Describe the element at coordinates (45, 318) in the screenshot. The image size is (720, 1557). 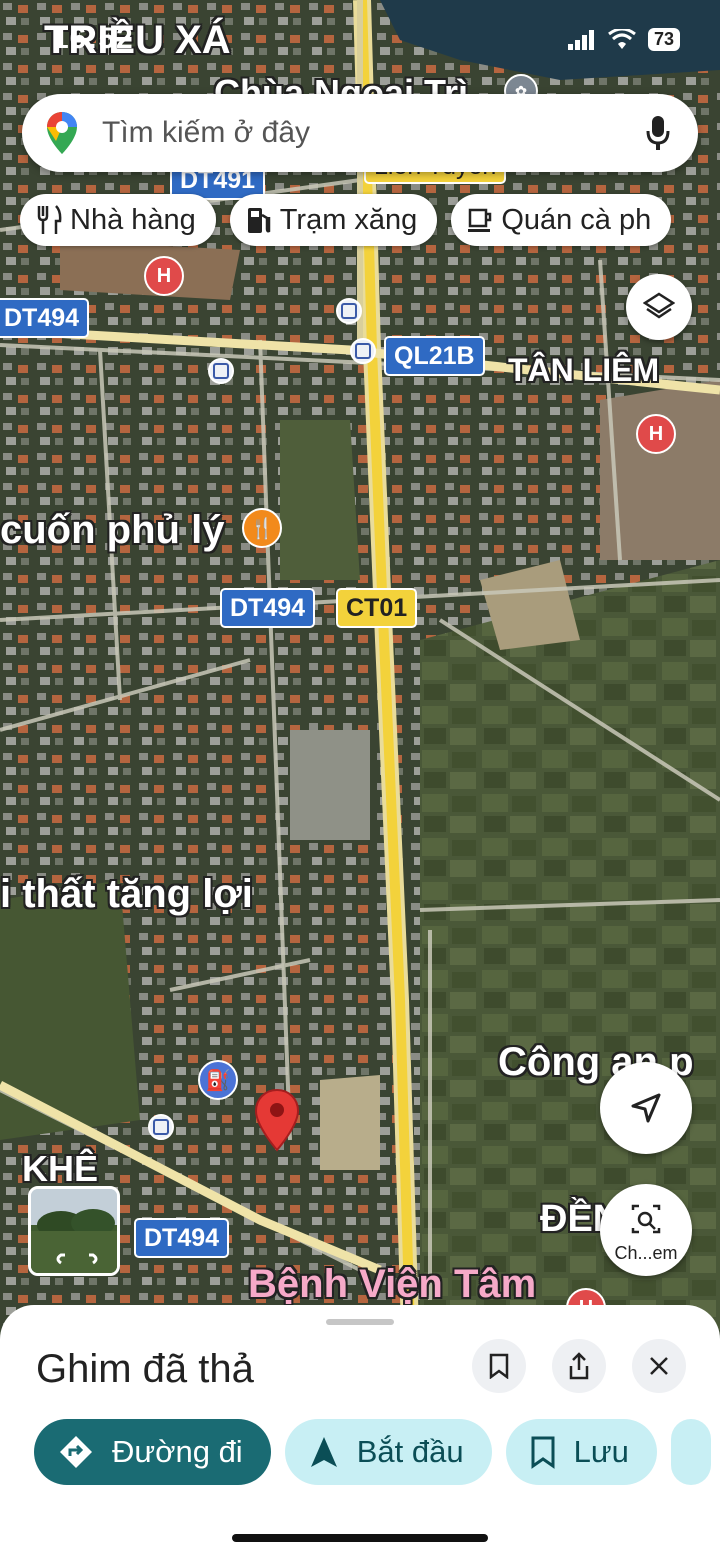
I see `road-shield-dt494-left: DT494` at that location.